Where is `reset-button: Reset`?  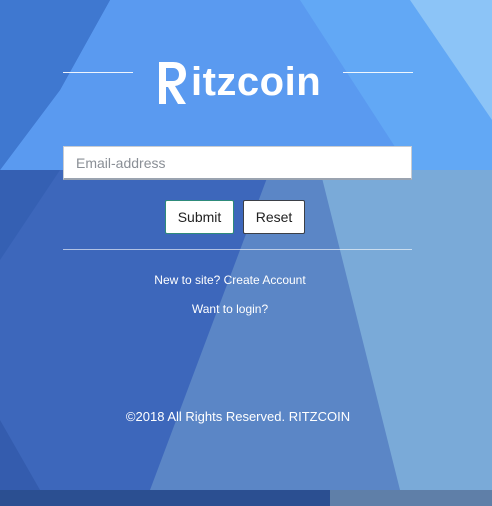 reset-button: Reset is located at coordinates (274, 217).